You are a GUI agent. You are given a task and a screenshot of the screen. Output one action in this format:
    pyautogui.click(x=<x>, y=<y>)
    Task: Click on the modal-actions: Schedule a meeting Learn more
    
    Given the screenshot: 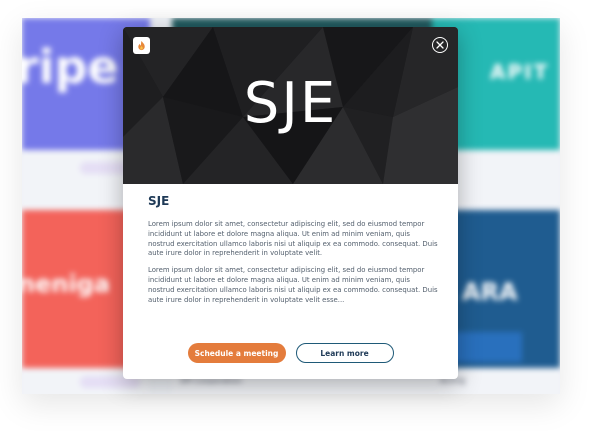 What is the action you would take?
    pyautogui.click(x=290, y=353)
    